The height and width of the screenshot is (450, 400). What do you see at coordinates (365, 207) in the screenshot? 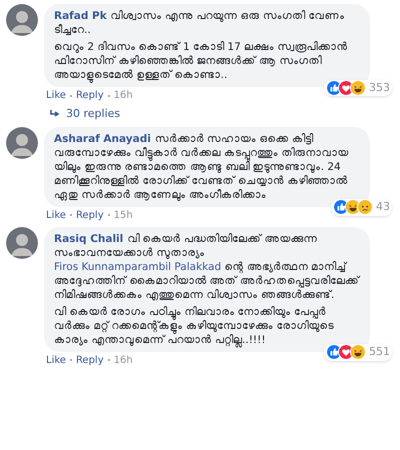
I see `sad-face-icon` at bounding box center [365, 207].